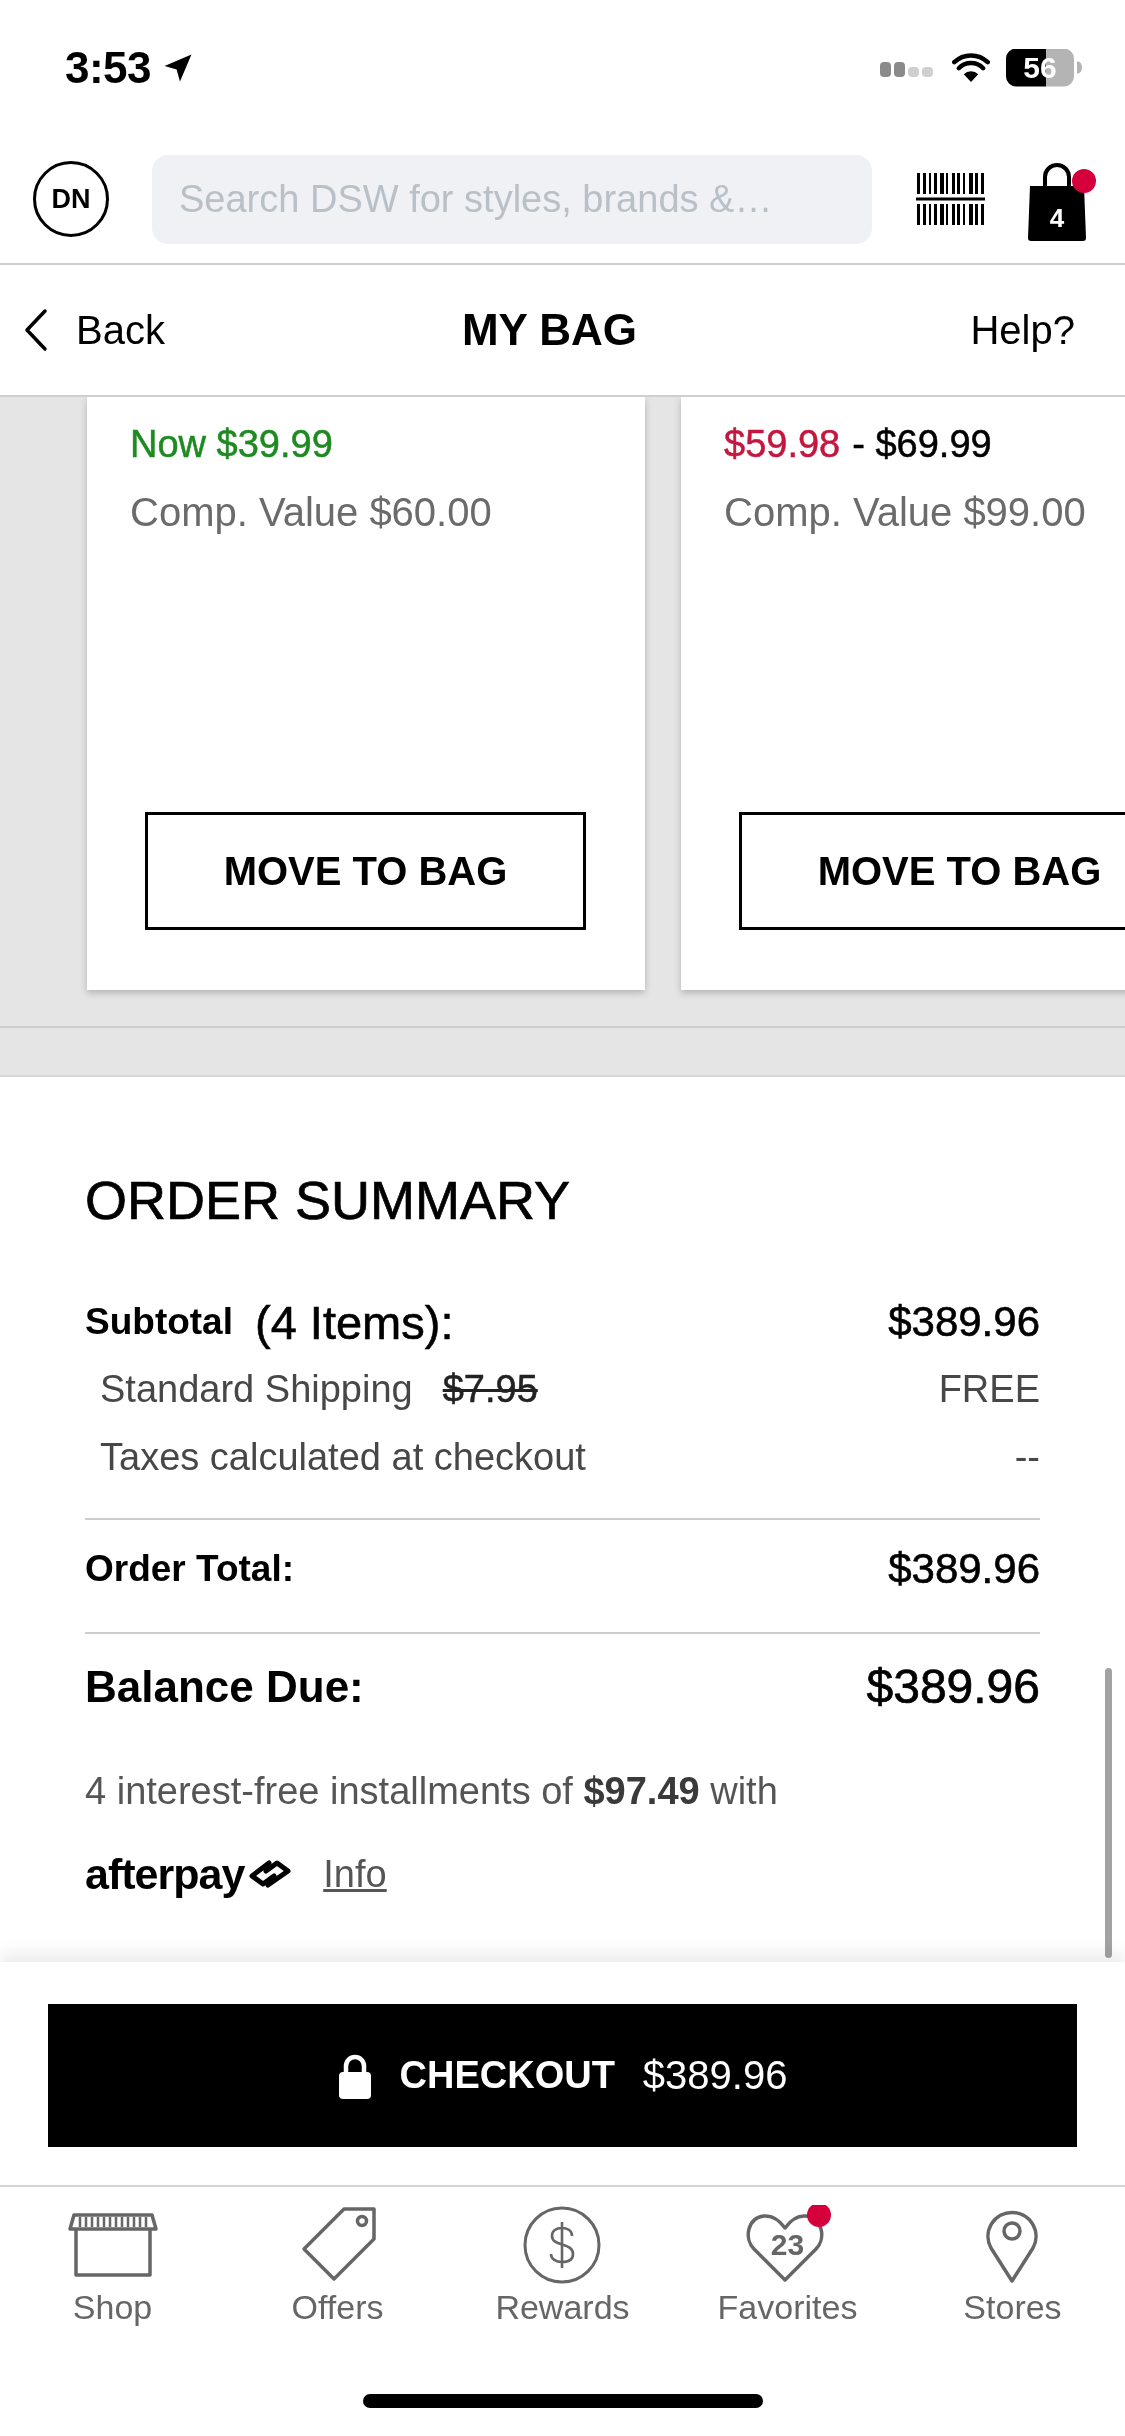  I want to click on charge-label: Taxes calculated at checkout, so click(343, 1457).